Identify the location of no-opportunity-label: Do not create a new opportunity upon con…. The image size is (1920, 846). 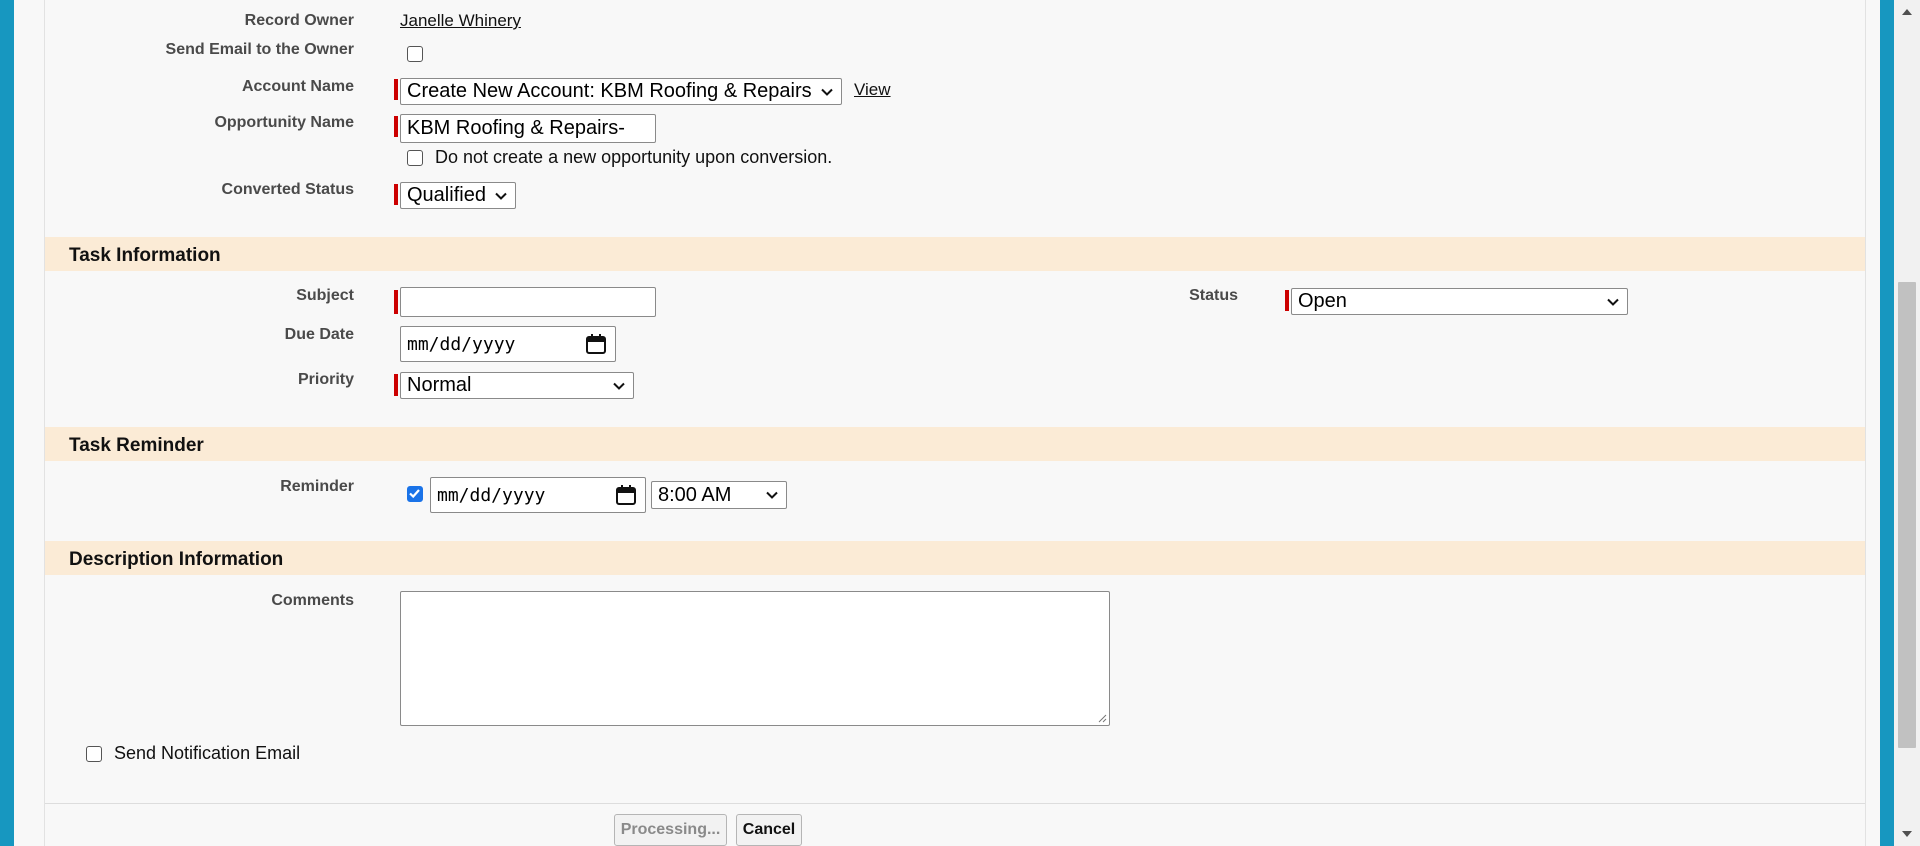
(634, 157).